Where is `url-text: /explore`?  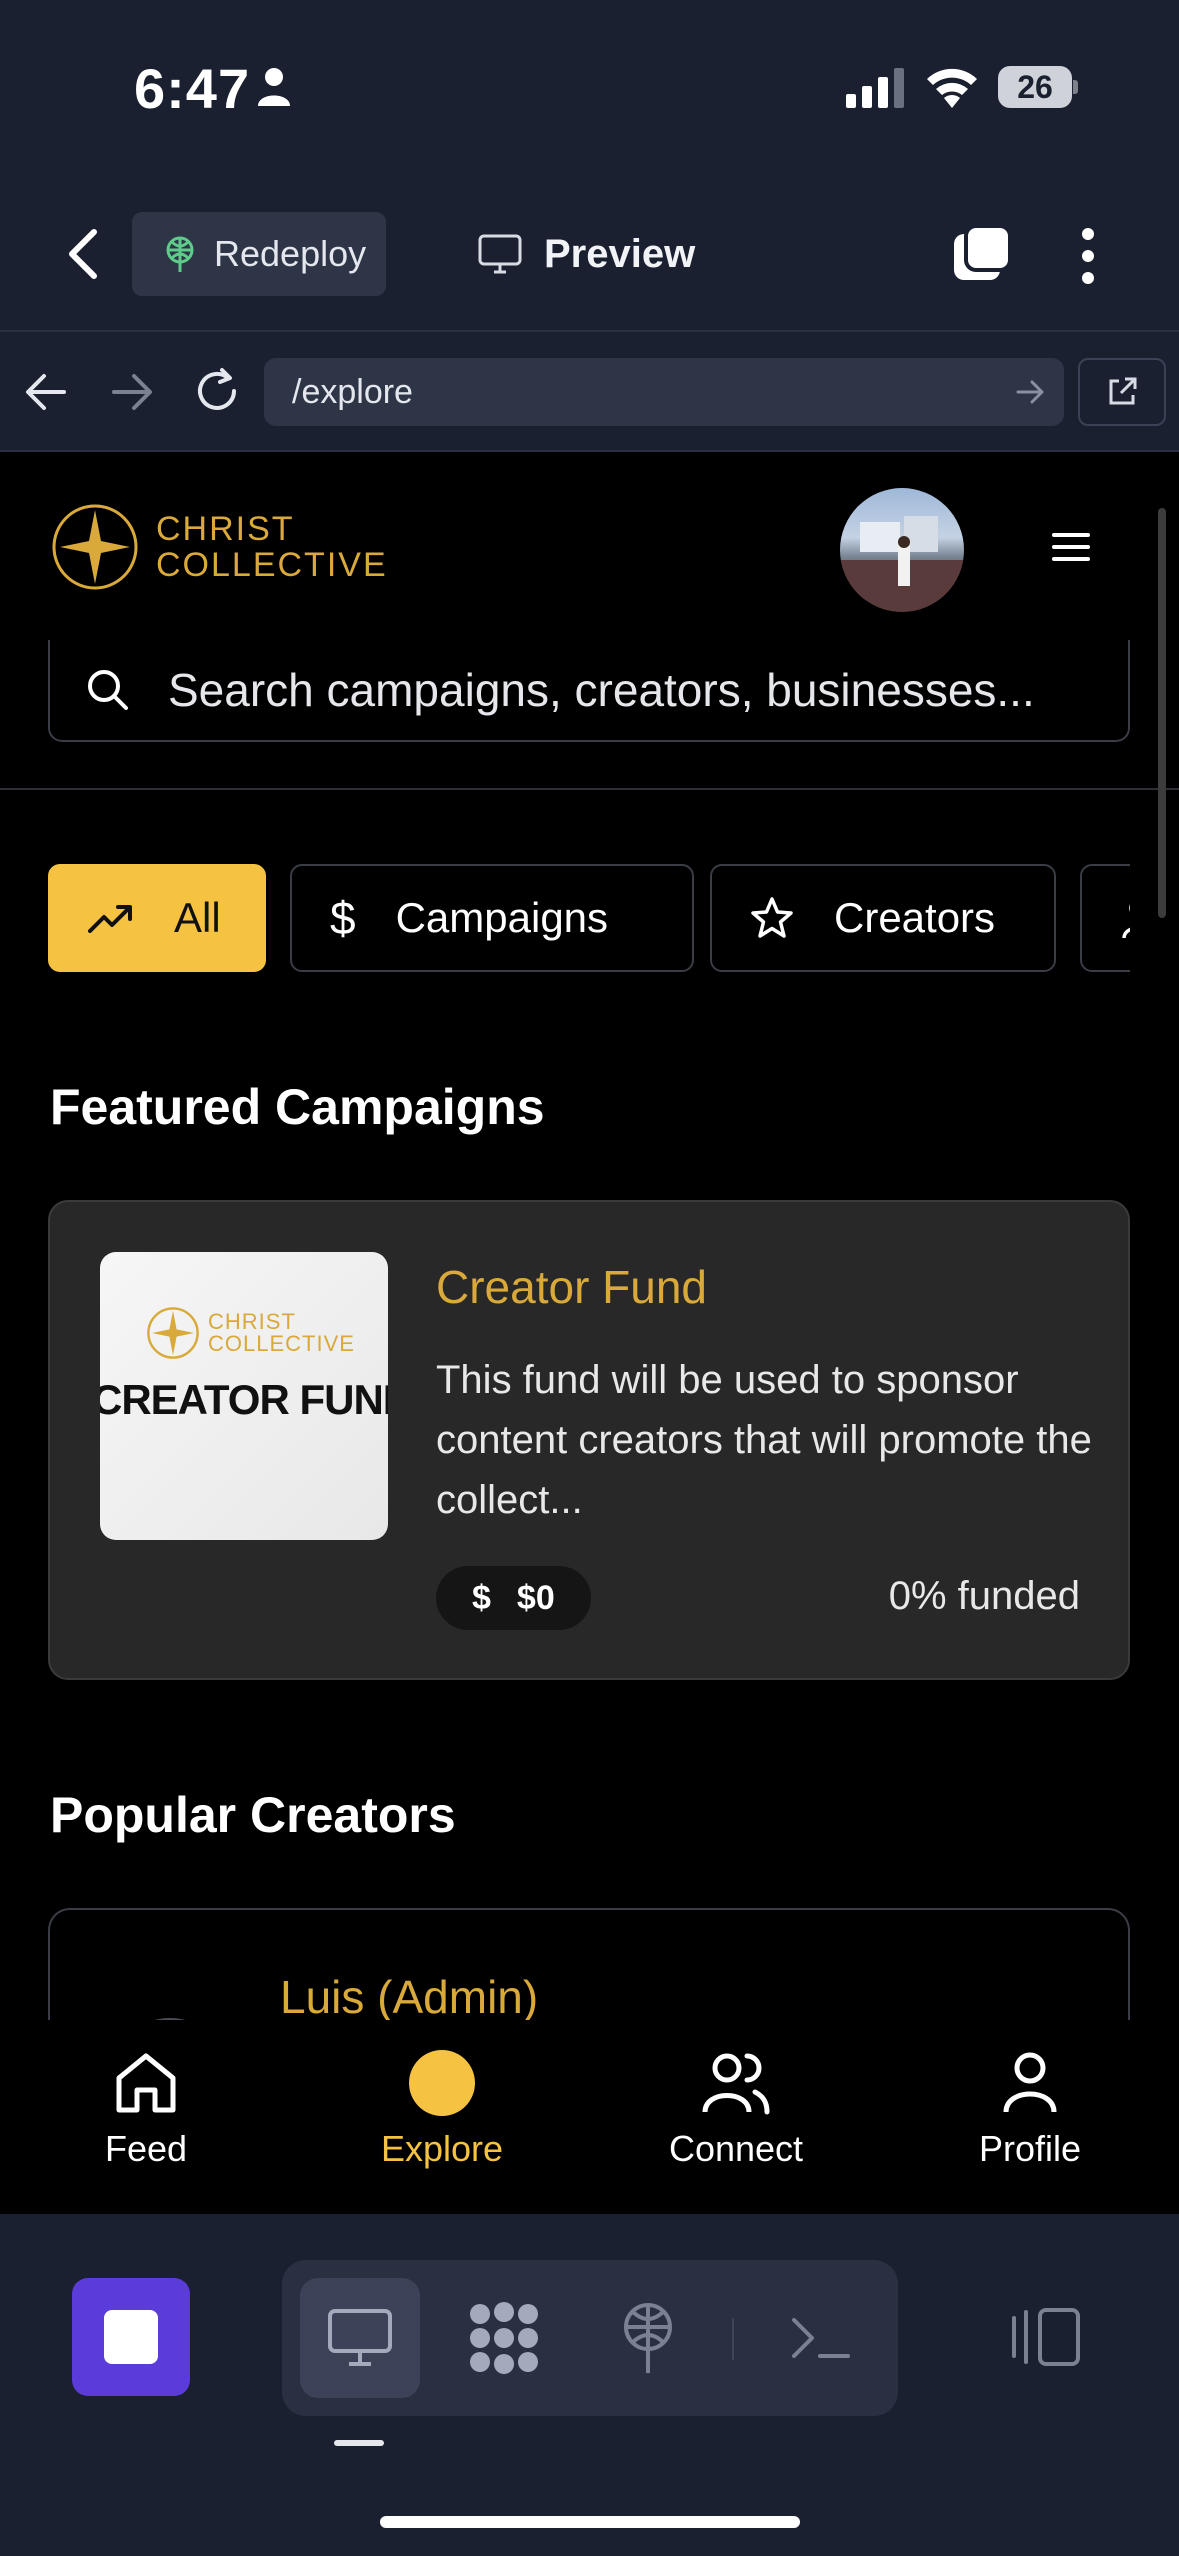
url-text: /explore is located at coordinates (352, 391).